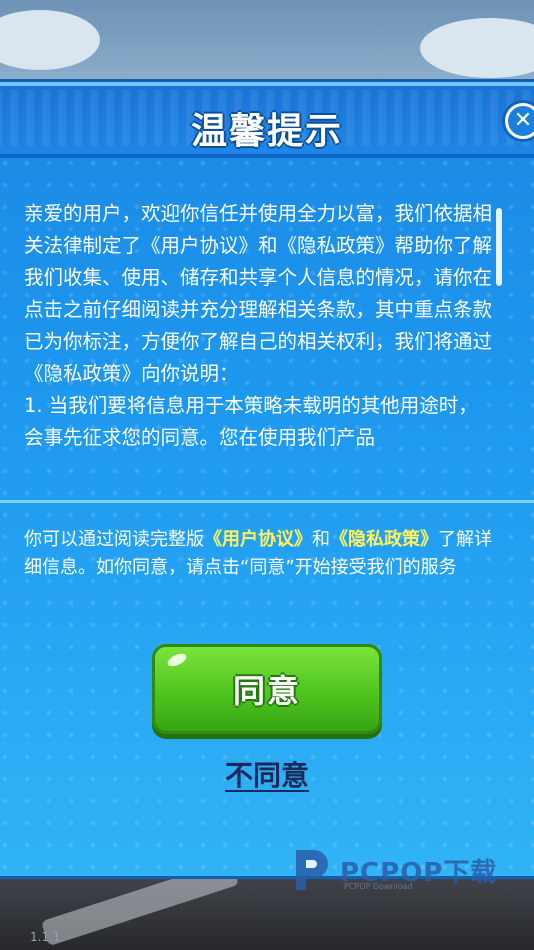 The width and height of the screenshot is (534, 950). Describe the element at coordinates (267, 501) in the screenshot. I see `section-divider` at that location.